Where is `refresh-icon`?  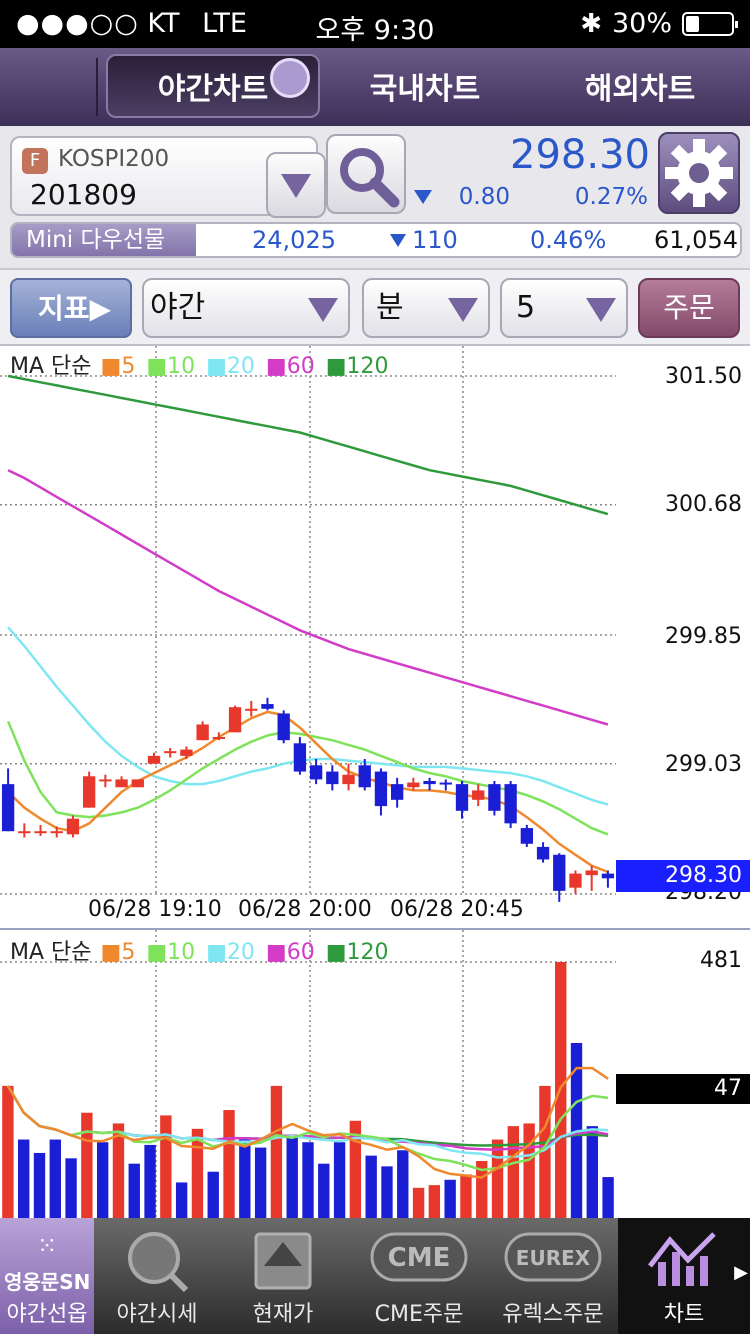
refresh-icon is located at coordinates (290, 78).